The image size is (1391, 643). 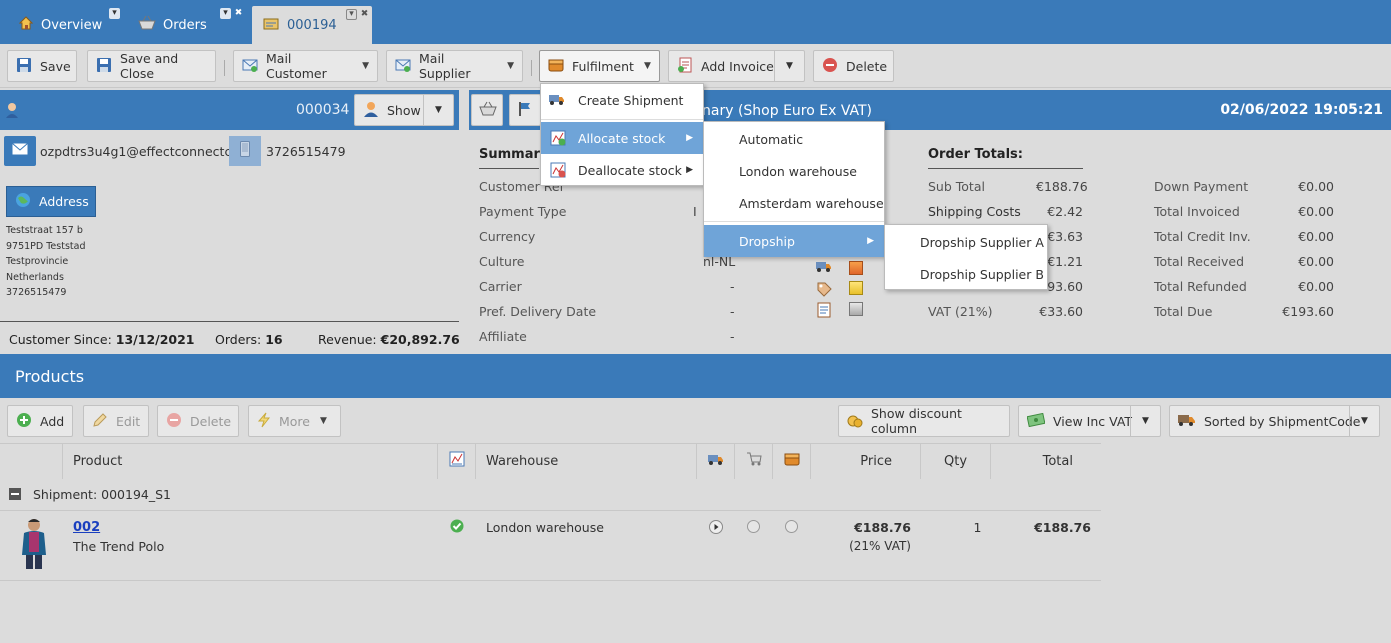 I want to click on payments-label: Total Refunded, so click(x=1200, y=286).